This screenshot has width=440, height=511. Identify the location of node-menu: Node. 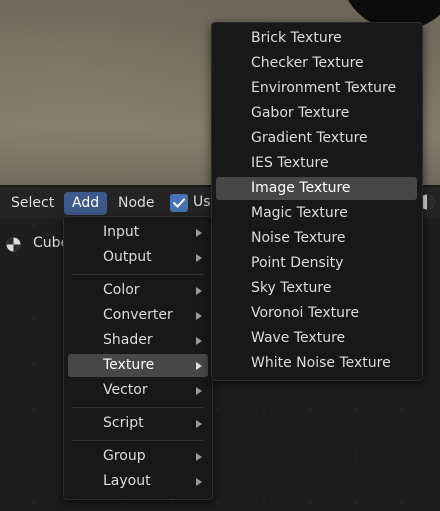
(136, 203).